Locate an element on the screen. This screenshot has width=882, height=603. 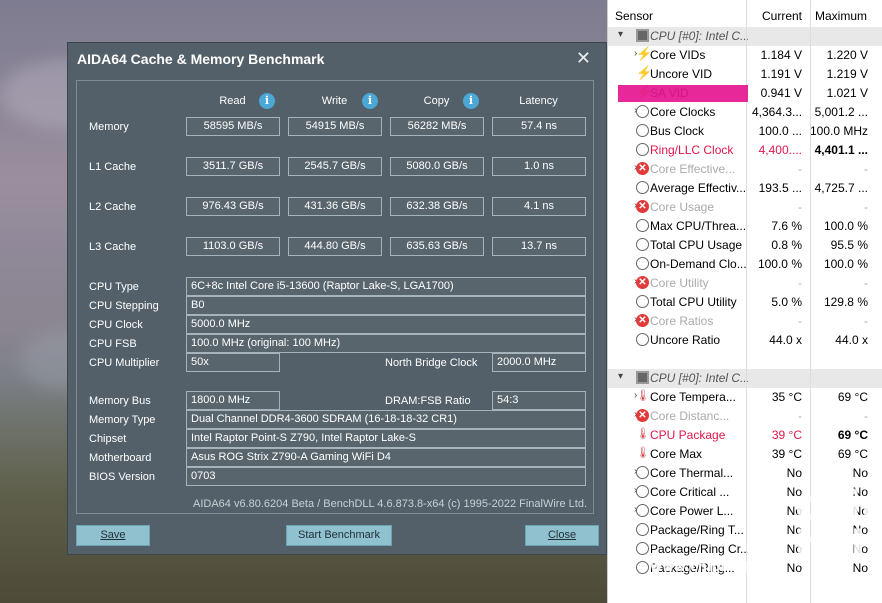
bios-label: BIOS Version is located at coordinates (122, 477).